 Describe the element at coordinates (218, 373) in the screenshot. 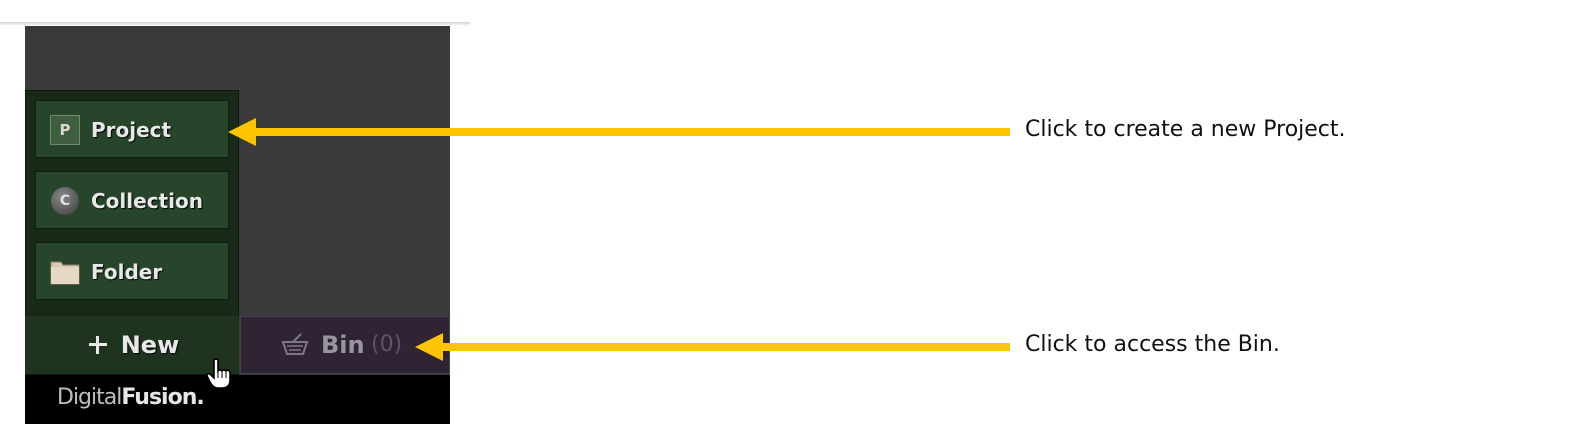

I see `hand-cursor-icon` at that location.